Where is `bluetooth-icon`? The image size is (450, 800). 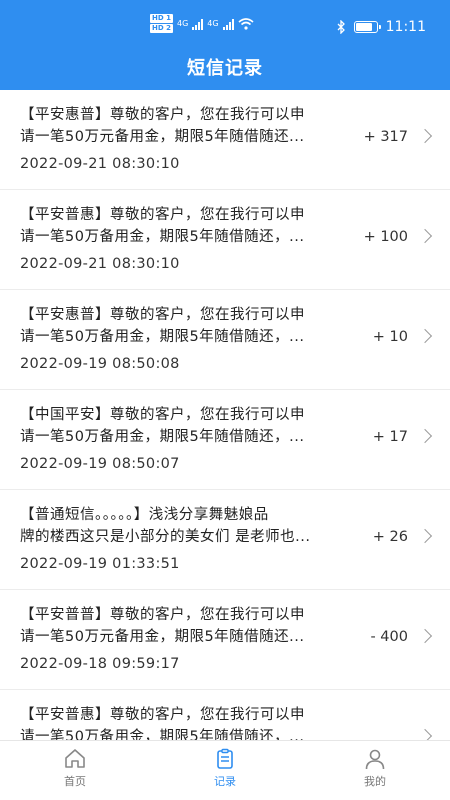
bluetooth-icon is located at coordinates (341, 27).